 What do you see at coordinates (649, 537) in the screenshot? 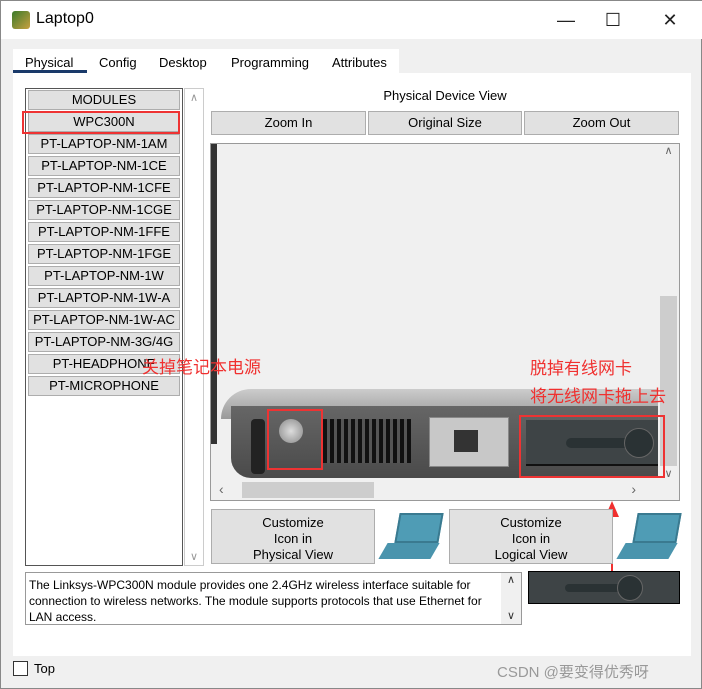
I see `laptop-icon-logical` at bounding box center [649, 537].